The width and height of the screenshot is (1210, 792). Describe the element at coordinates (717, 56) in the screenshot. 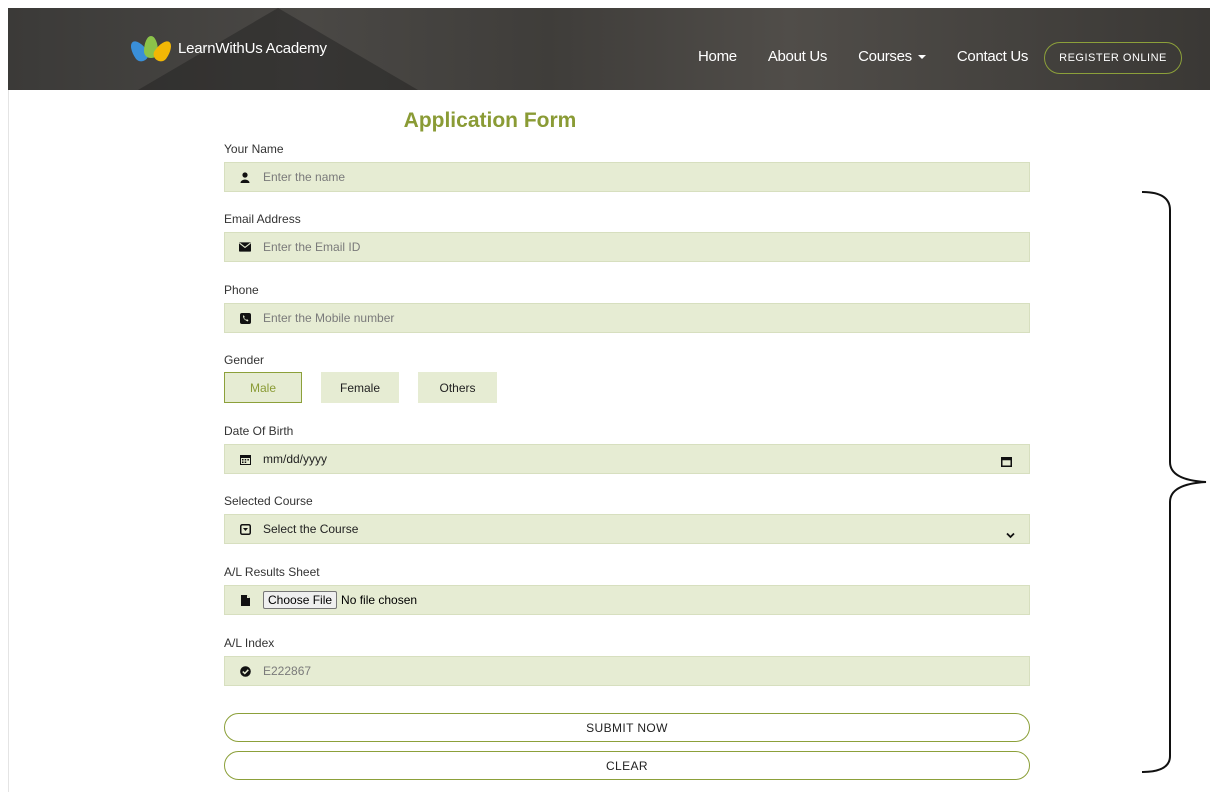

I see `nav-home: Home` at that location.